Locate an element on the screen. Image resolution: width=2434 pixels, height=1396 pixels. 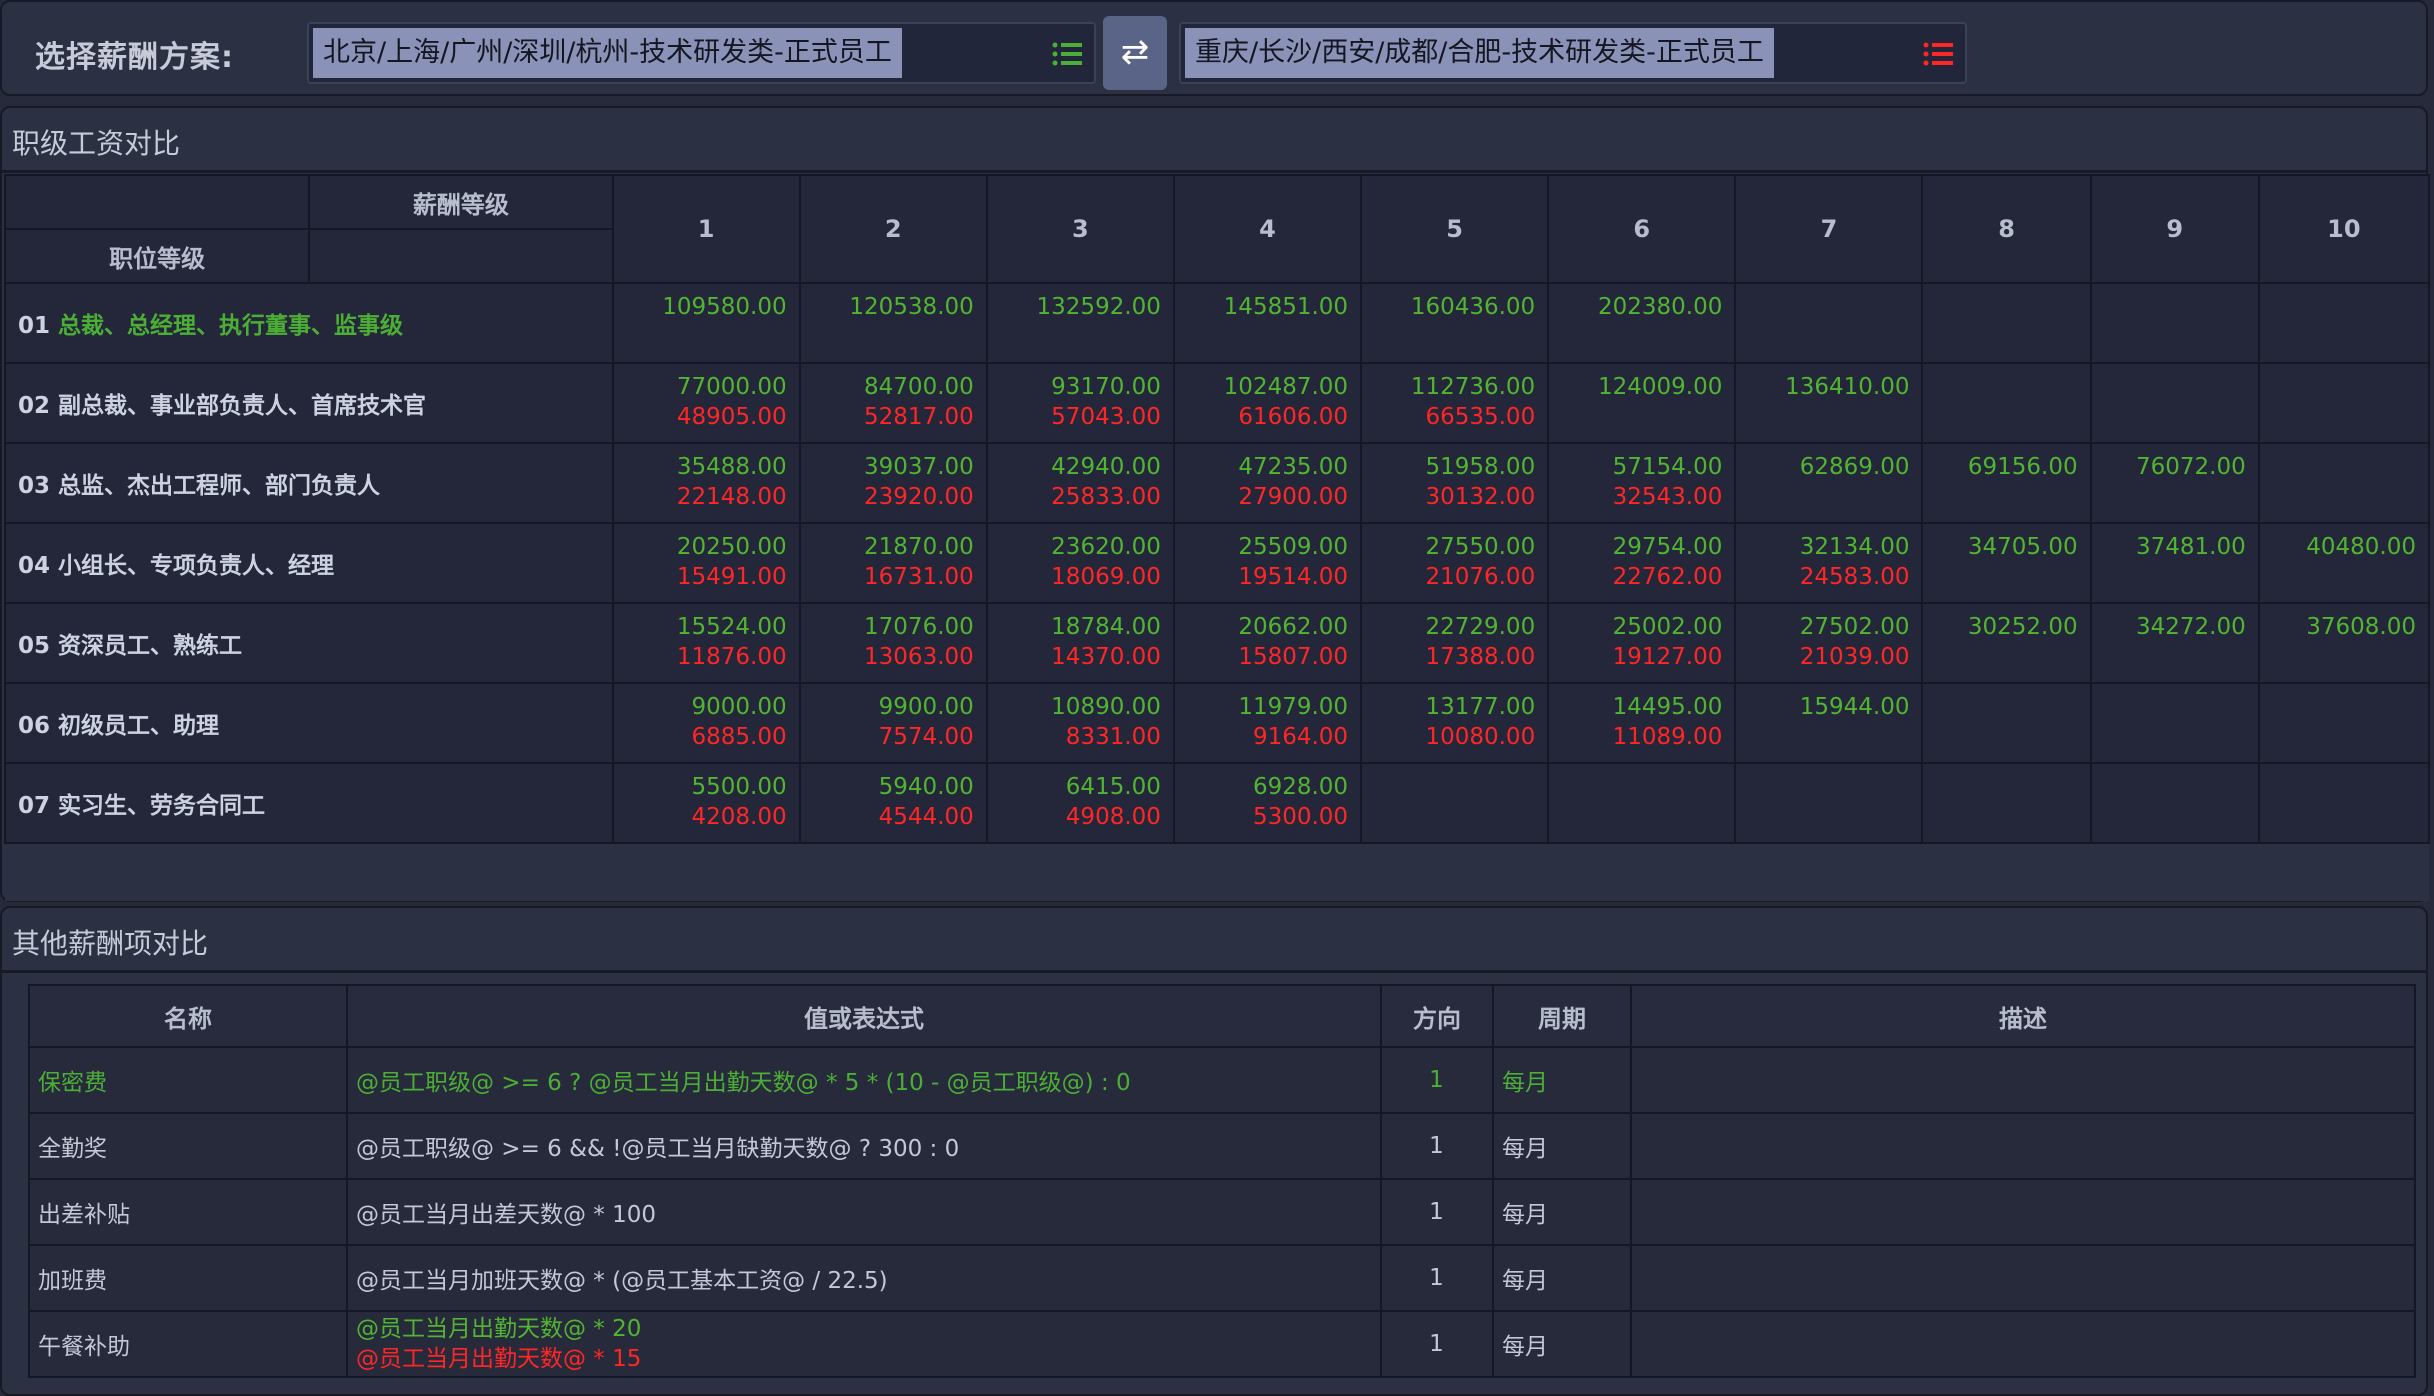
right-plan-salary: 24583.00 is located at coordinates (1854, 577).